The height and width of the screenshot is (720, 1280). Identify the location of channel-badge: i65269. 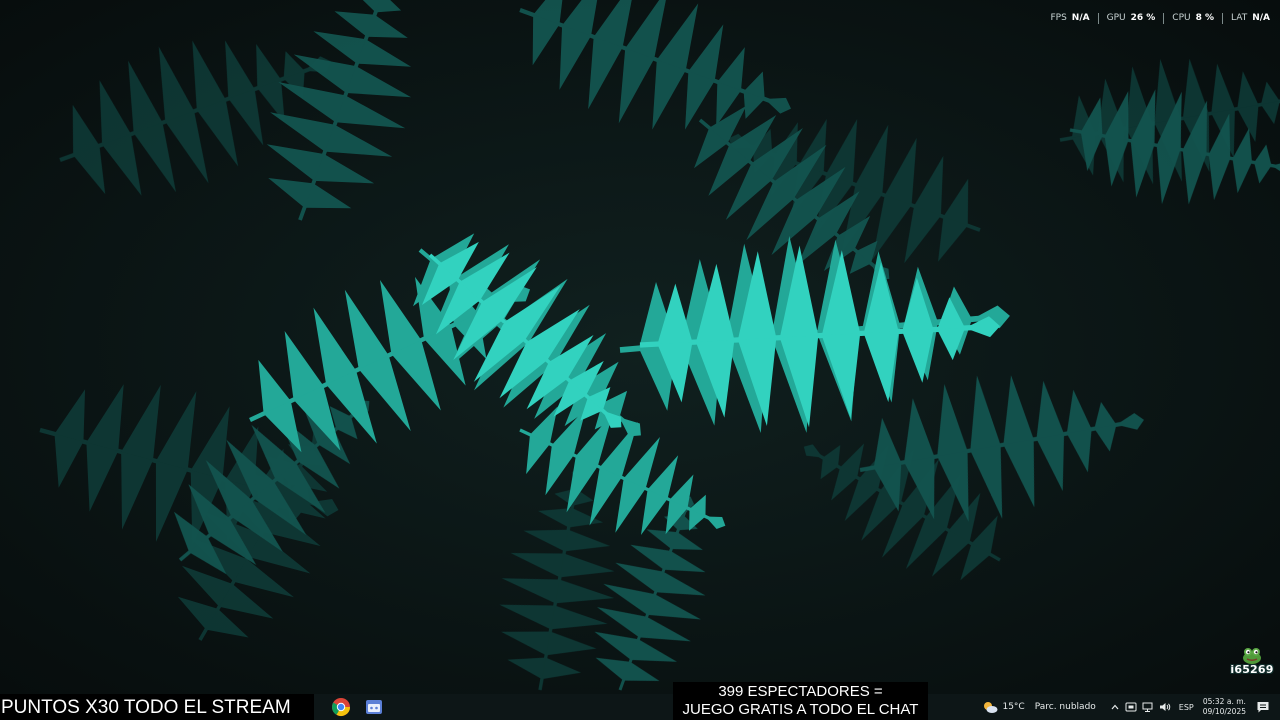
(1252, 663).